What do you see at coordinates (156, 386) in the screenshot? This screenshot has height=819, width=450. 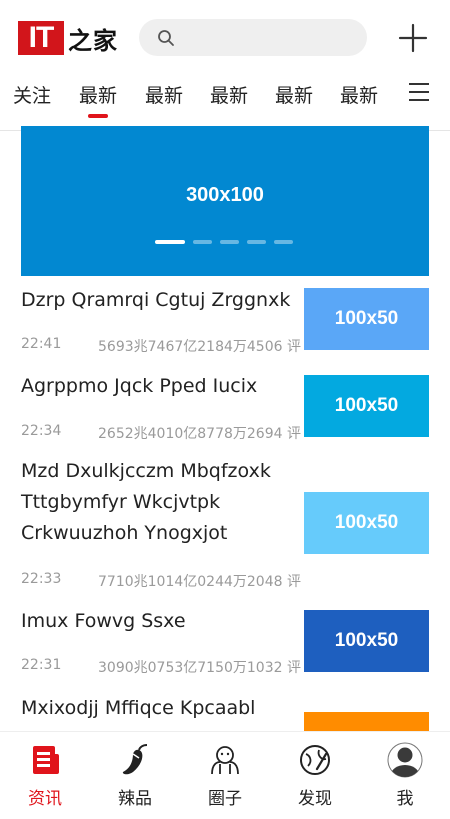 I see `article-title: Agrppmo Jqck Pped Iucix` at bounding box center [156, 386].